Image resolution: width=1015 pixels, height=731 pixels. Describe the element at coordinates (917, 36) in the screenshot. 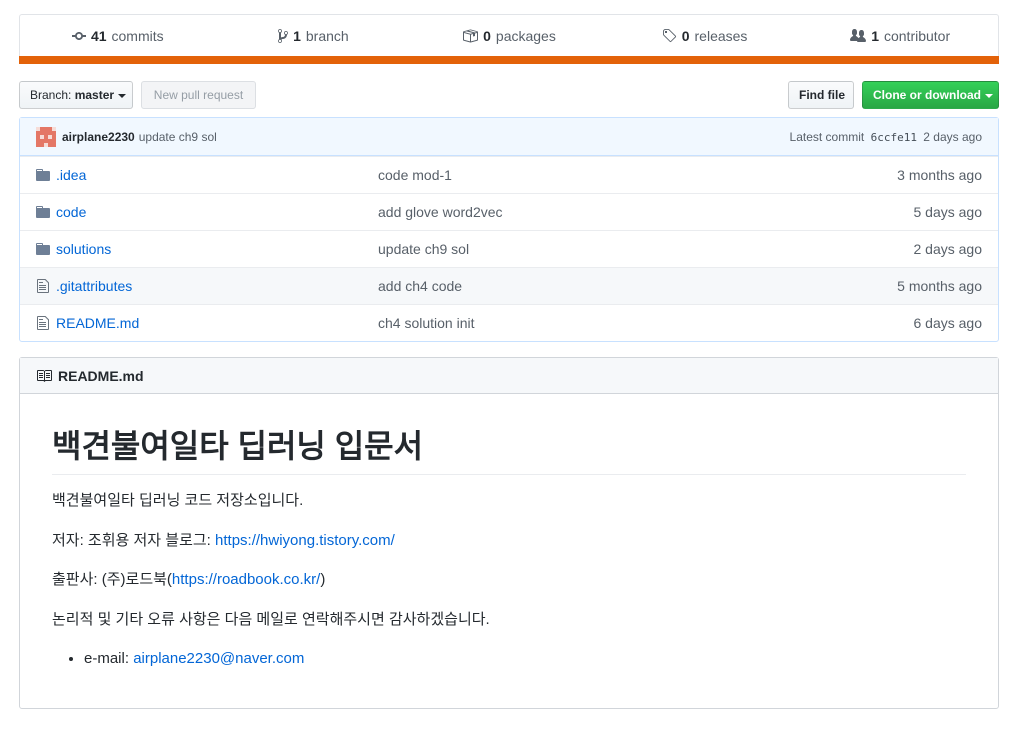

I see `contributor-label: contributor` at that location.